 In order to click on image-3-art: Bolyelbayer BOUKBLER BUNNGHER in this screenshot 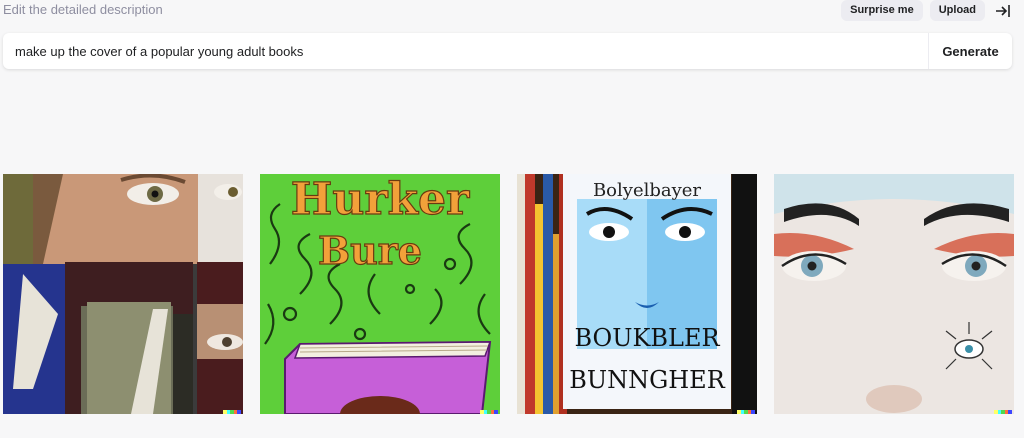, I will do `click(637, 294)`.